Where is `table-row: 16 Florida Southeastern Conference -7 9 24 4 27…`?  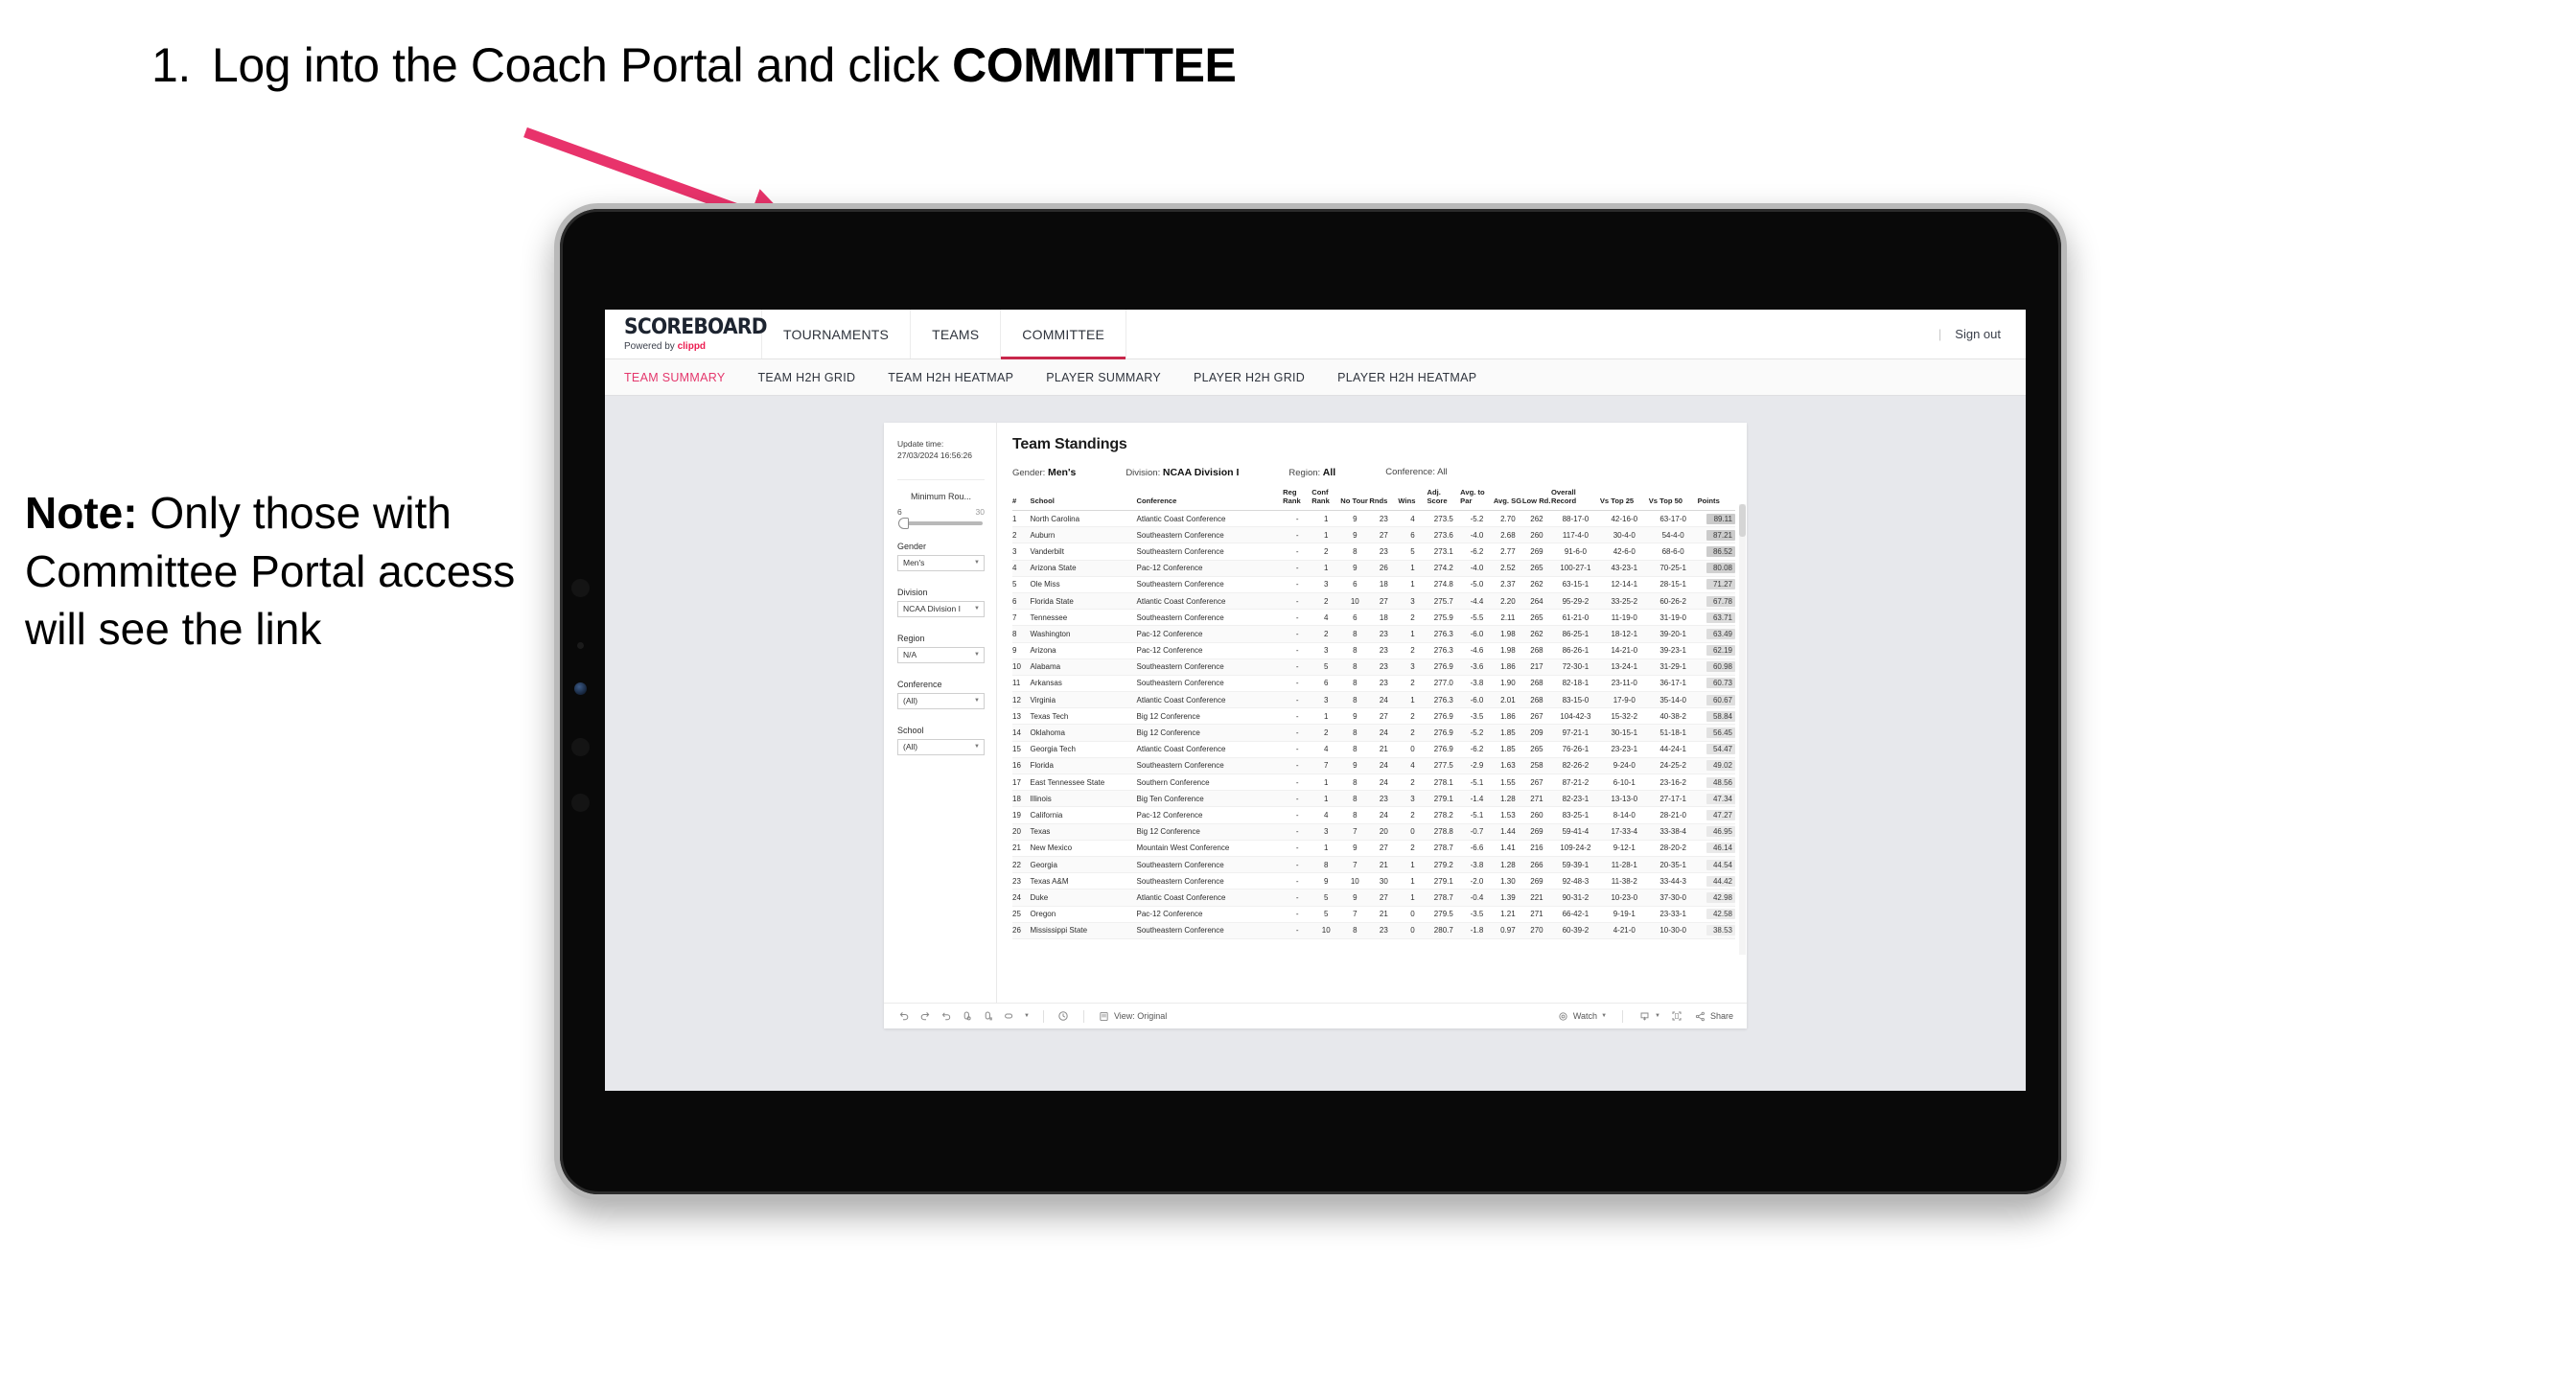 table-row: 16 Florida Southeastern Conference -7 9 24 4 27… is located at coordinates (1374, 766).